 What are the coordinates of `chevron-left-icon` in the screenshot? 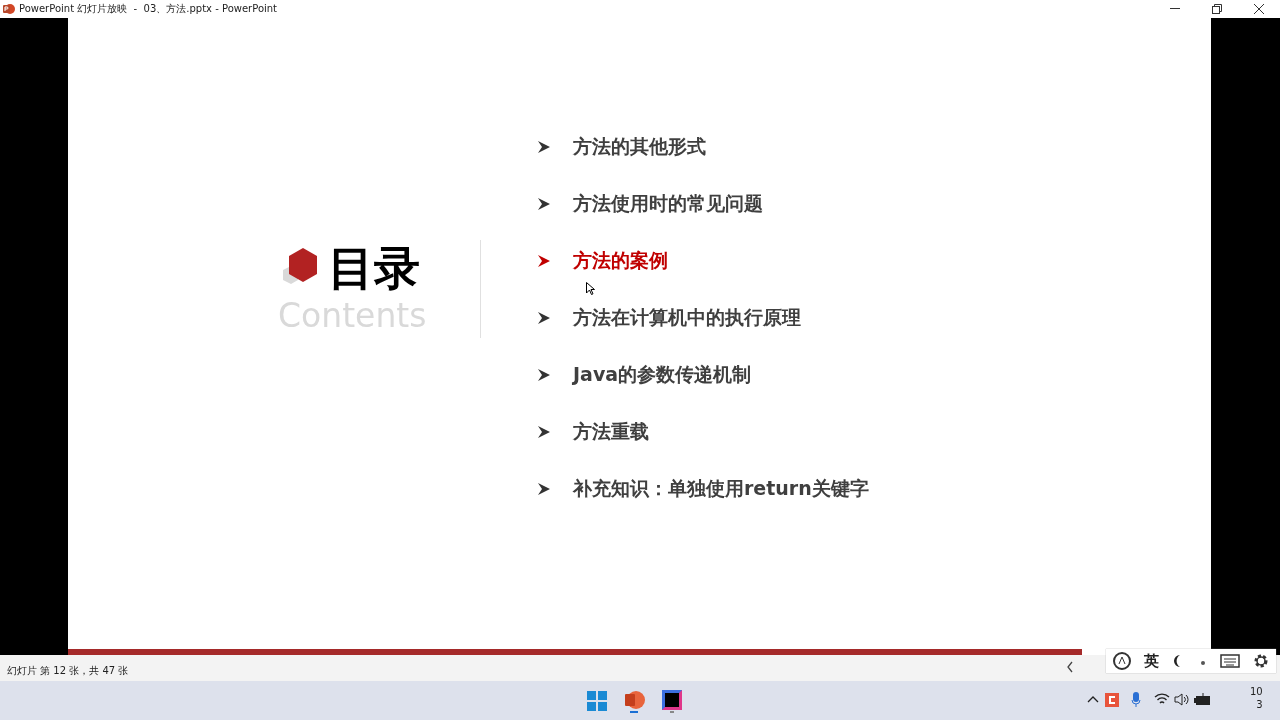 It's located at (1070, 667).